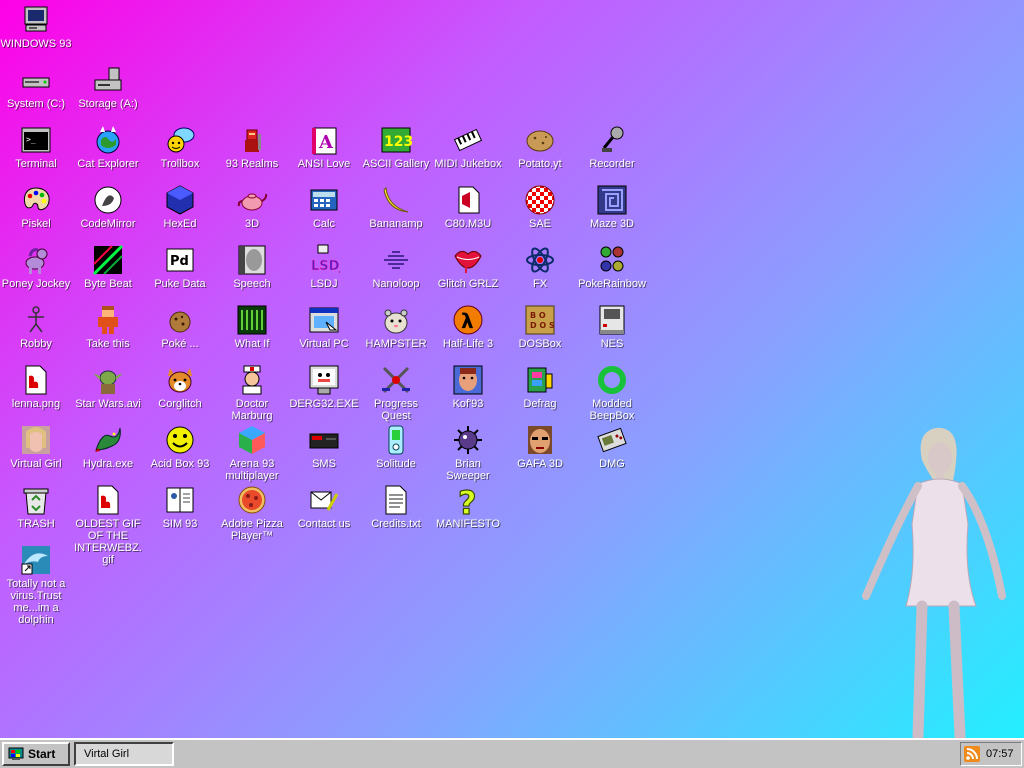 The height and width of the screenshot is (768, 1024). What do you see at coordinates (252, 451) in the screenshot?
I see `desktop-icon-arena-93: Arena 93 multiplayer` at bounding box center [252, 451].